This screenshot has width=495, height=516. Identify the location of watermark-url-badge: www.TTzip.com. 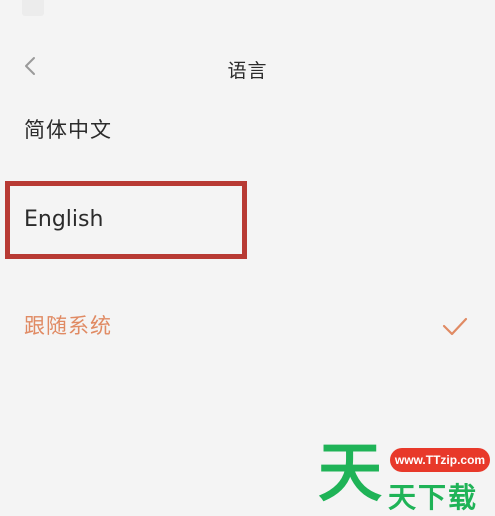
(440, 460).